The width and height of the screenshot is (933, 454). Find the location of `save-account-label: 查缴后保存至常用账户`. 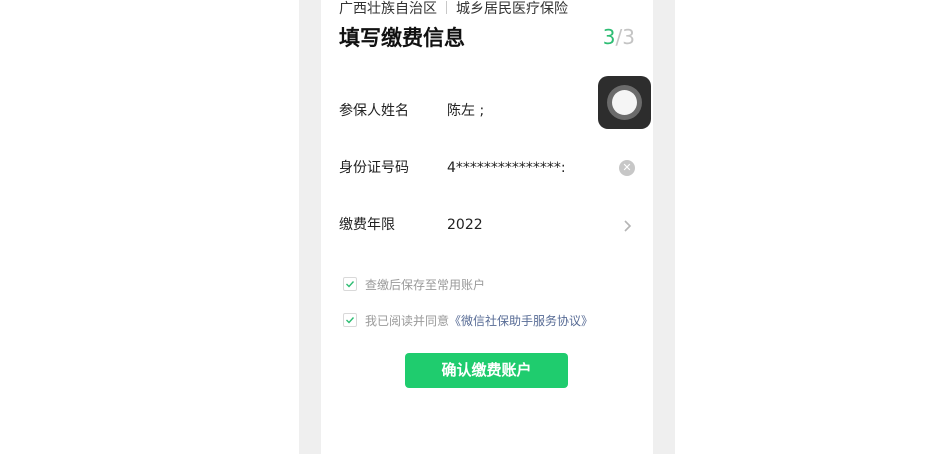

save-account-label: 查缴后保存至常用账户 is located at coordinates (425, 285).